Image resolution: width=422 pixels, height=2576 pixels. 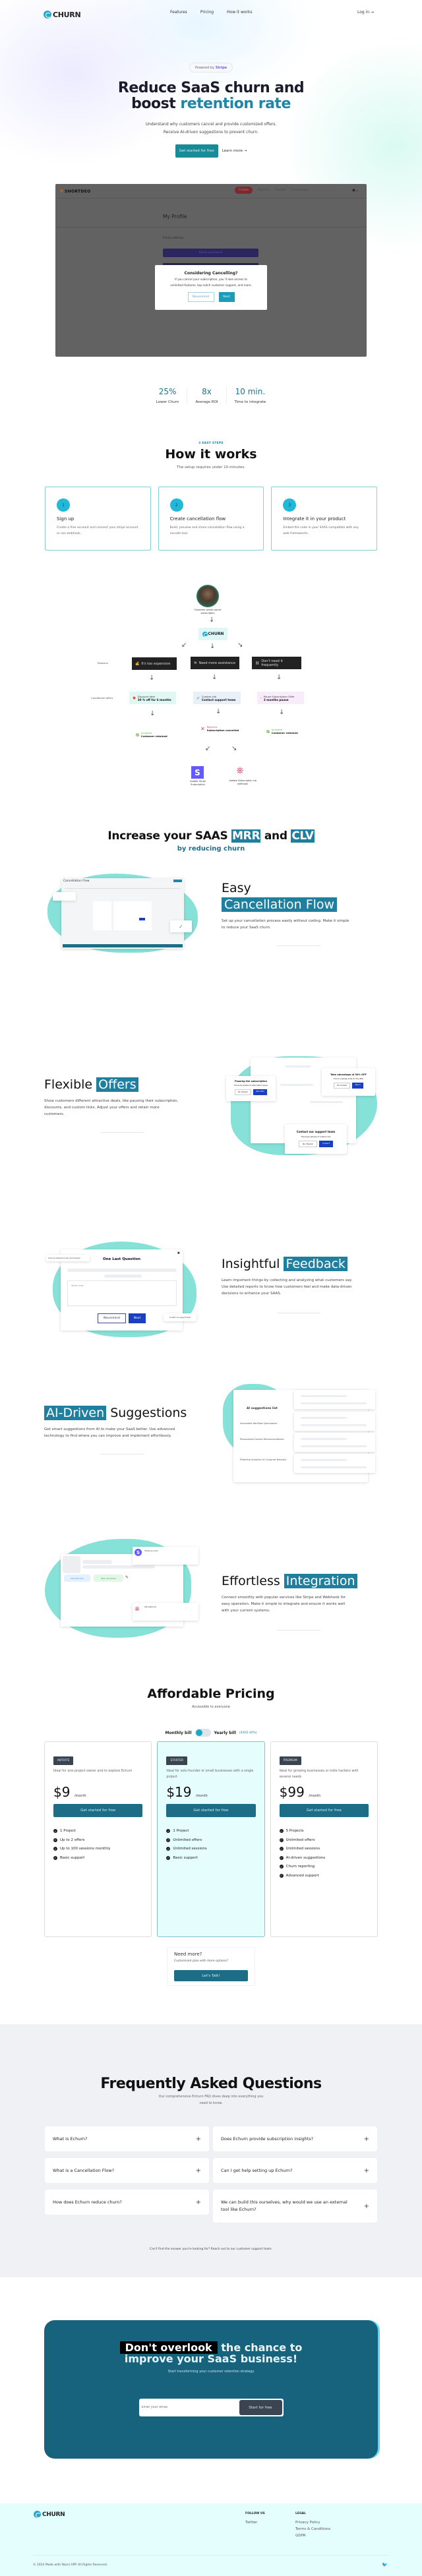 I want to click on nav-link-features: Features, so click(x=178, y=13).